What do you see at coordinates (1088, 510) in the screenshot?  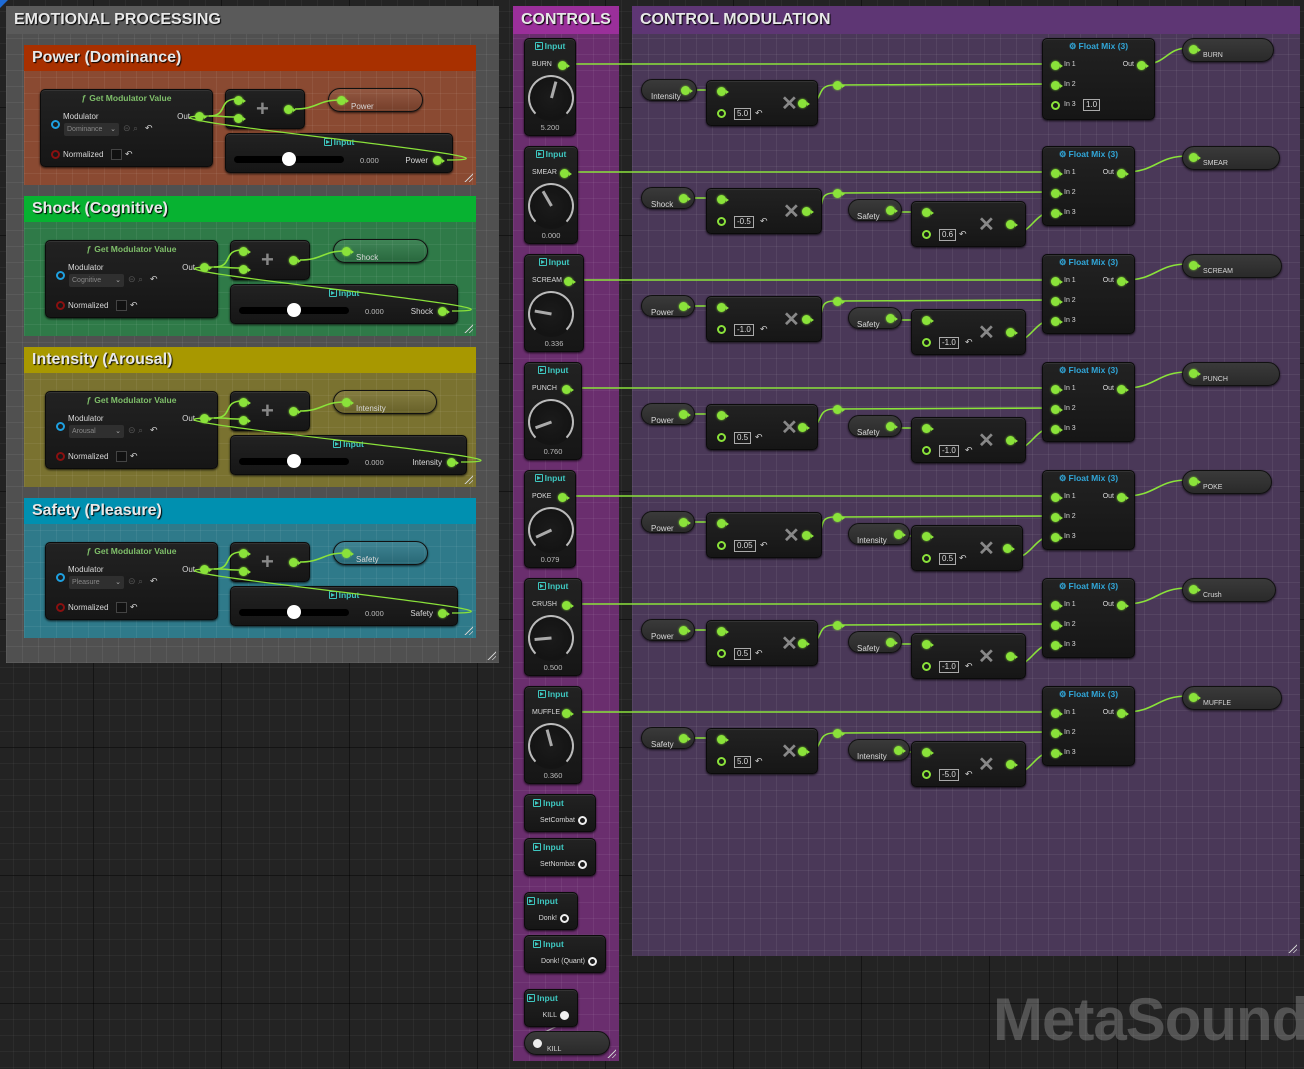 I see `float-mix-node-poke: ⚙ Float Mix (3) In 1 In 2 In 3 Out` at bounding box center [1088, 510].